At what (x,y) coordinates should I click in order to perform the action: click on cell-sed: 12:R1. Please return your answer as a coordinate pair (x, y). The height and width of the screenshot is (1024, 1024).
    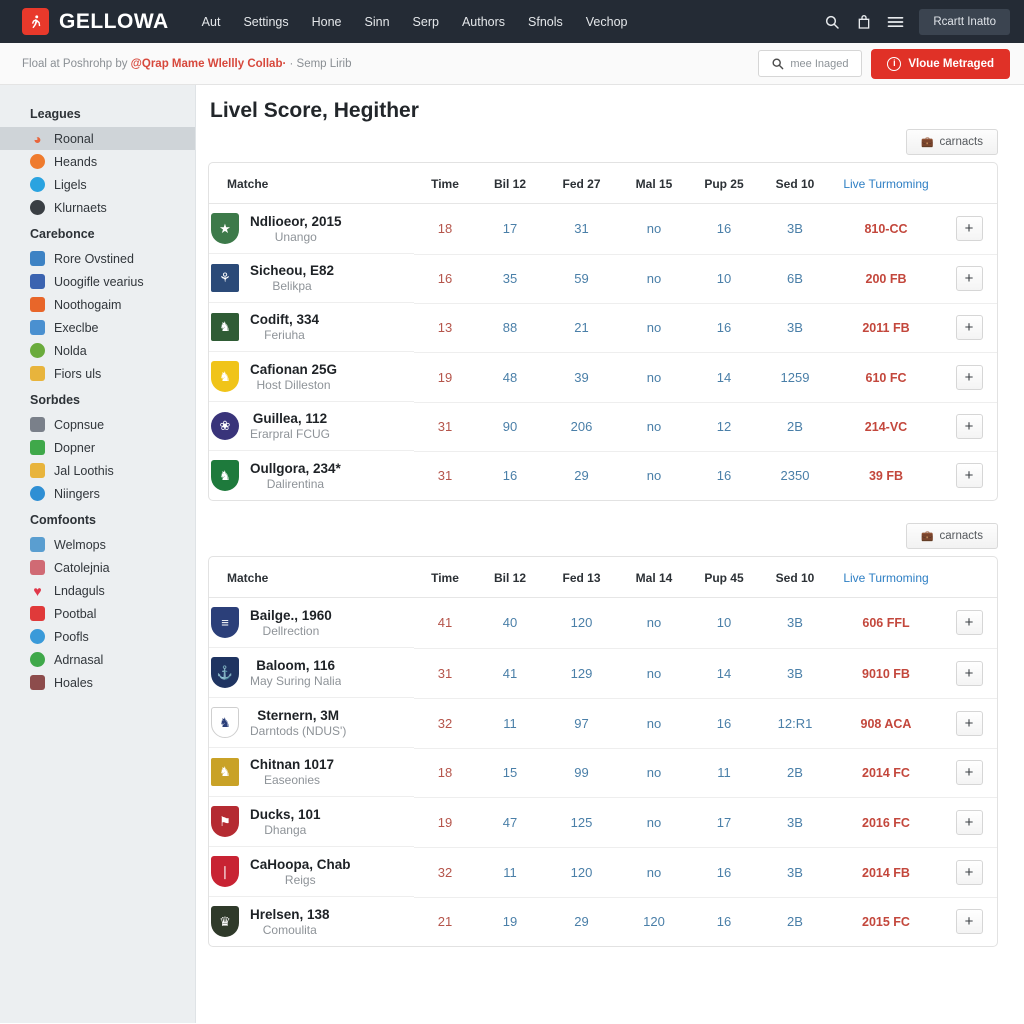
    Looking at the image, I should click on (795, 723).